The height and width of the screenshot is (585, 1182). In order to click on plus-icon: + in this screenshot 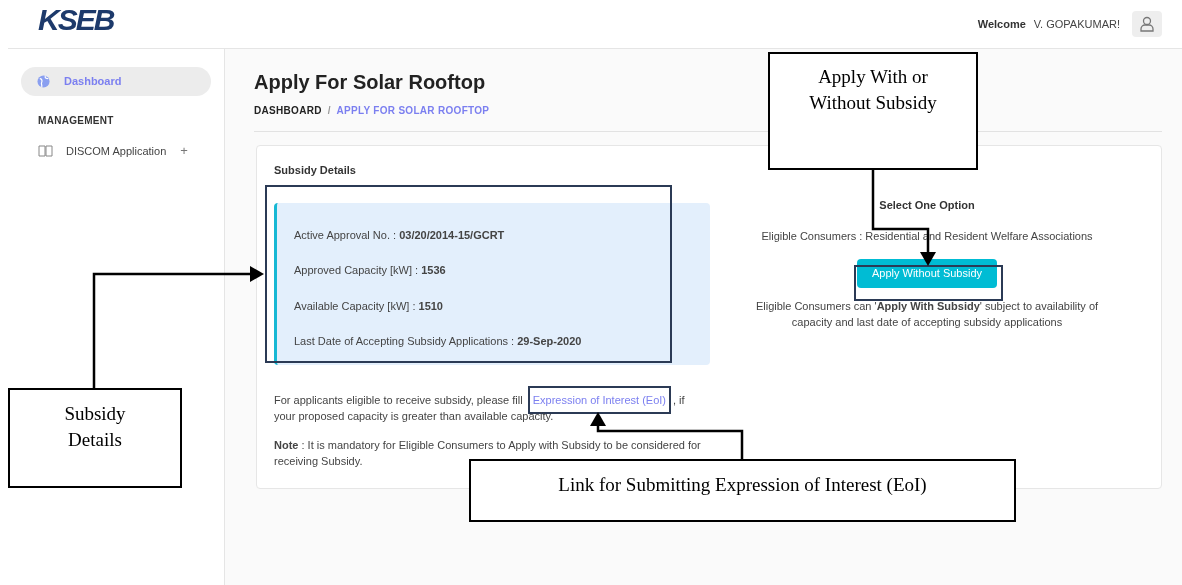, I will do `click(184, 151)`.